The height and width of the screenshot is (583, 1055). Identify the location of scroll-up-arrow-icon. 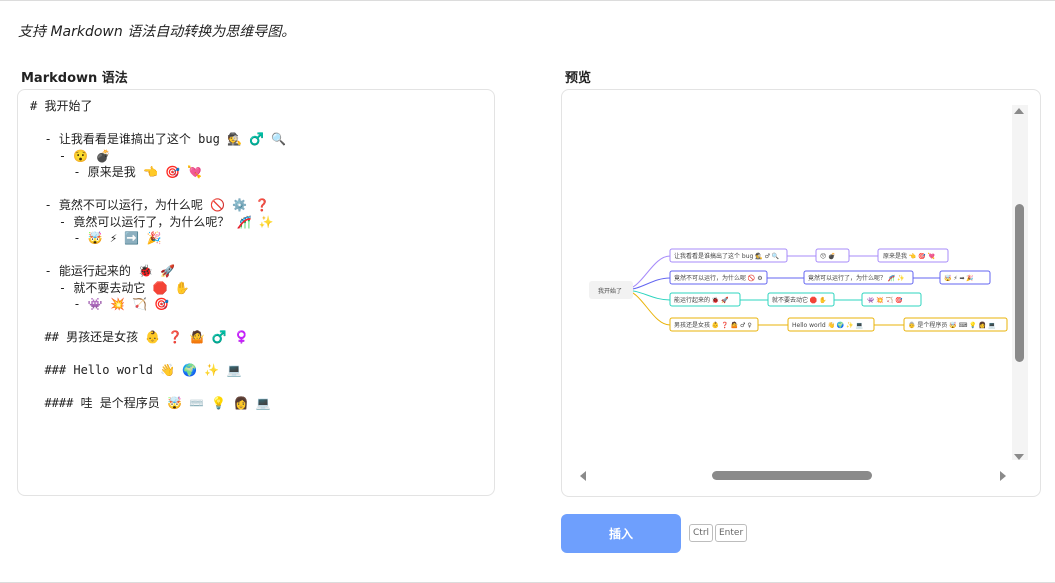
(1019, 111).